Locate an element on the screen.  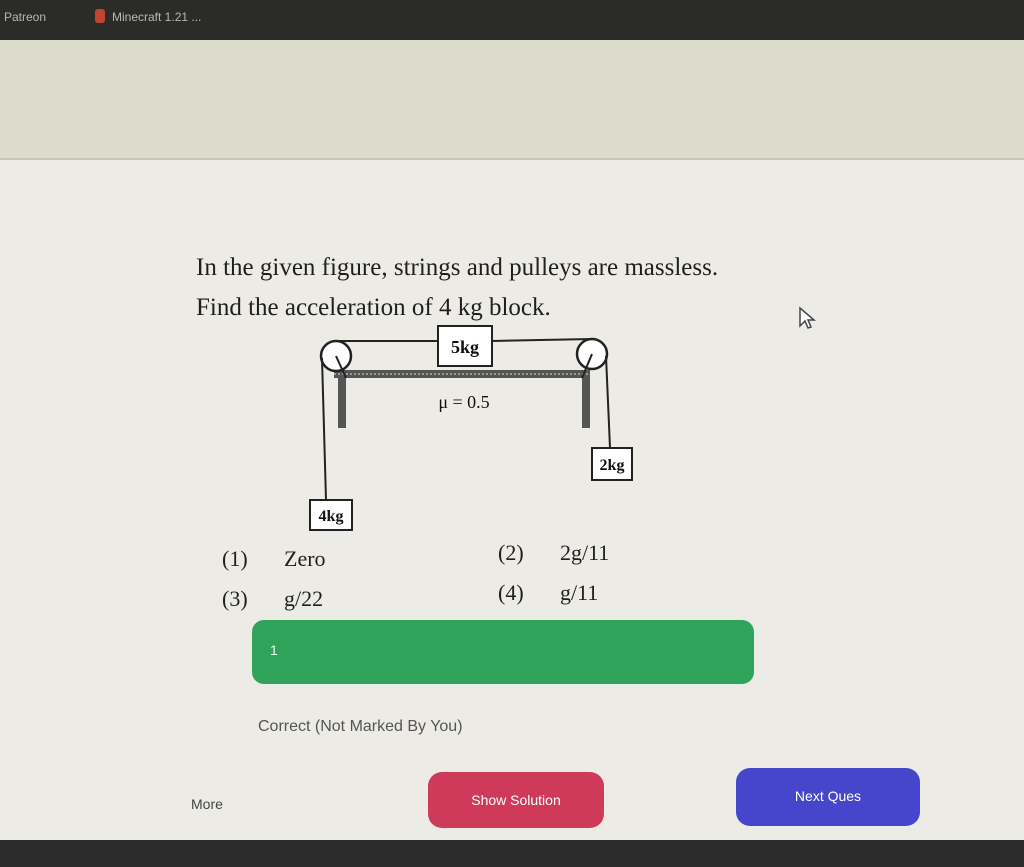
block-5kg: 5kg is located at coordinates (465, 346).